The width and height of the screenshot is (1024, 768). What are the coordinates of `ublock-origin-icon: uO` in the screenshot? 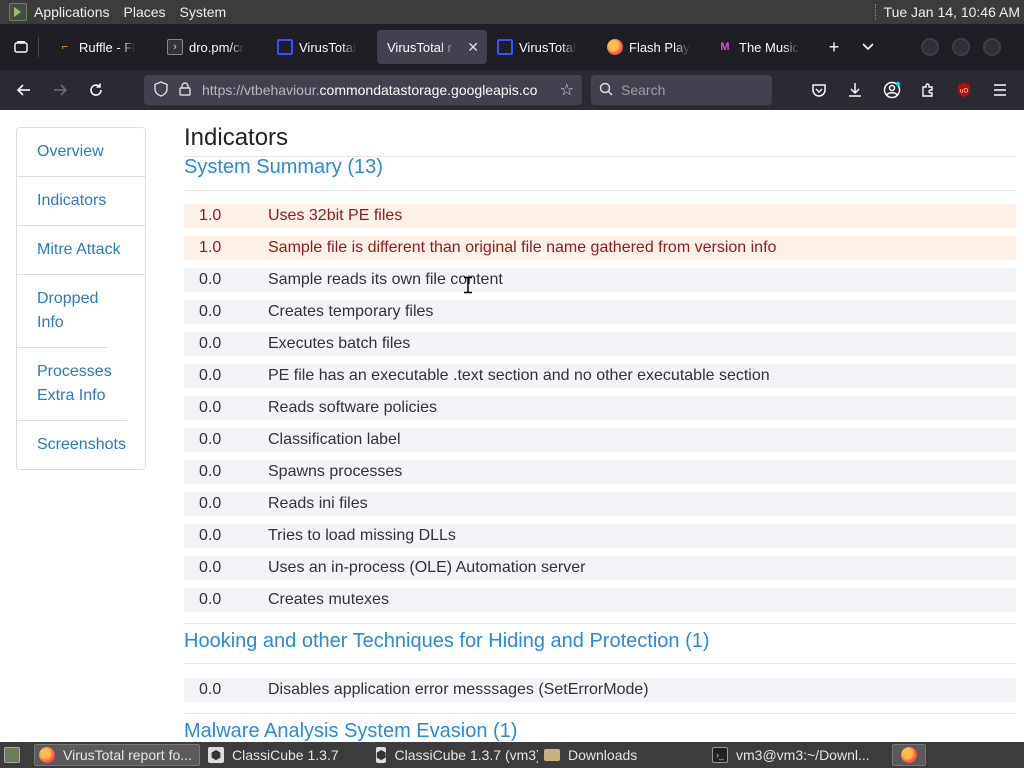 It's located at (964, 90).